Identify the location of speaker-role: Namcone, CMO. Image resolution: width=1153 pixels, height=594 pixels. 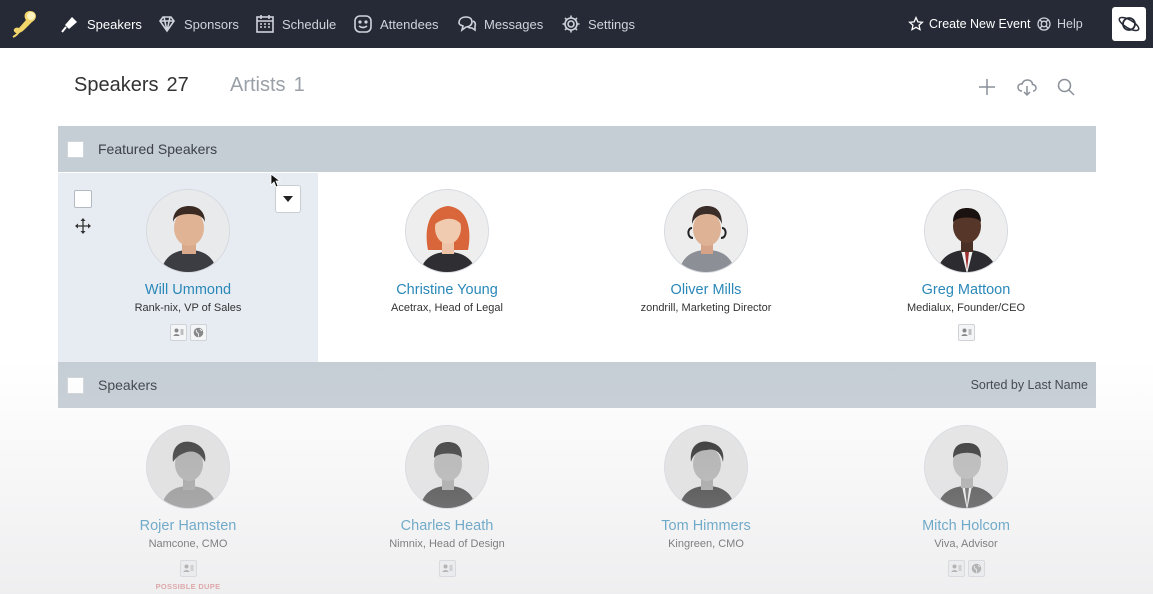
(188, 544).